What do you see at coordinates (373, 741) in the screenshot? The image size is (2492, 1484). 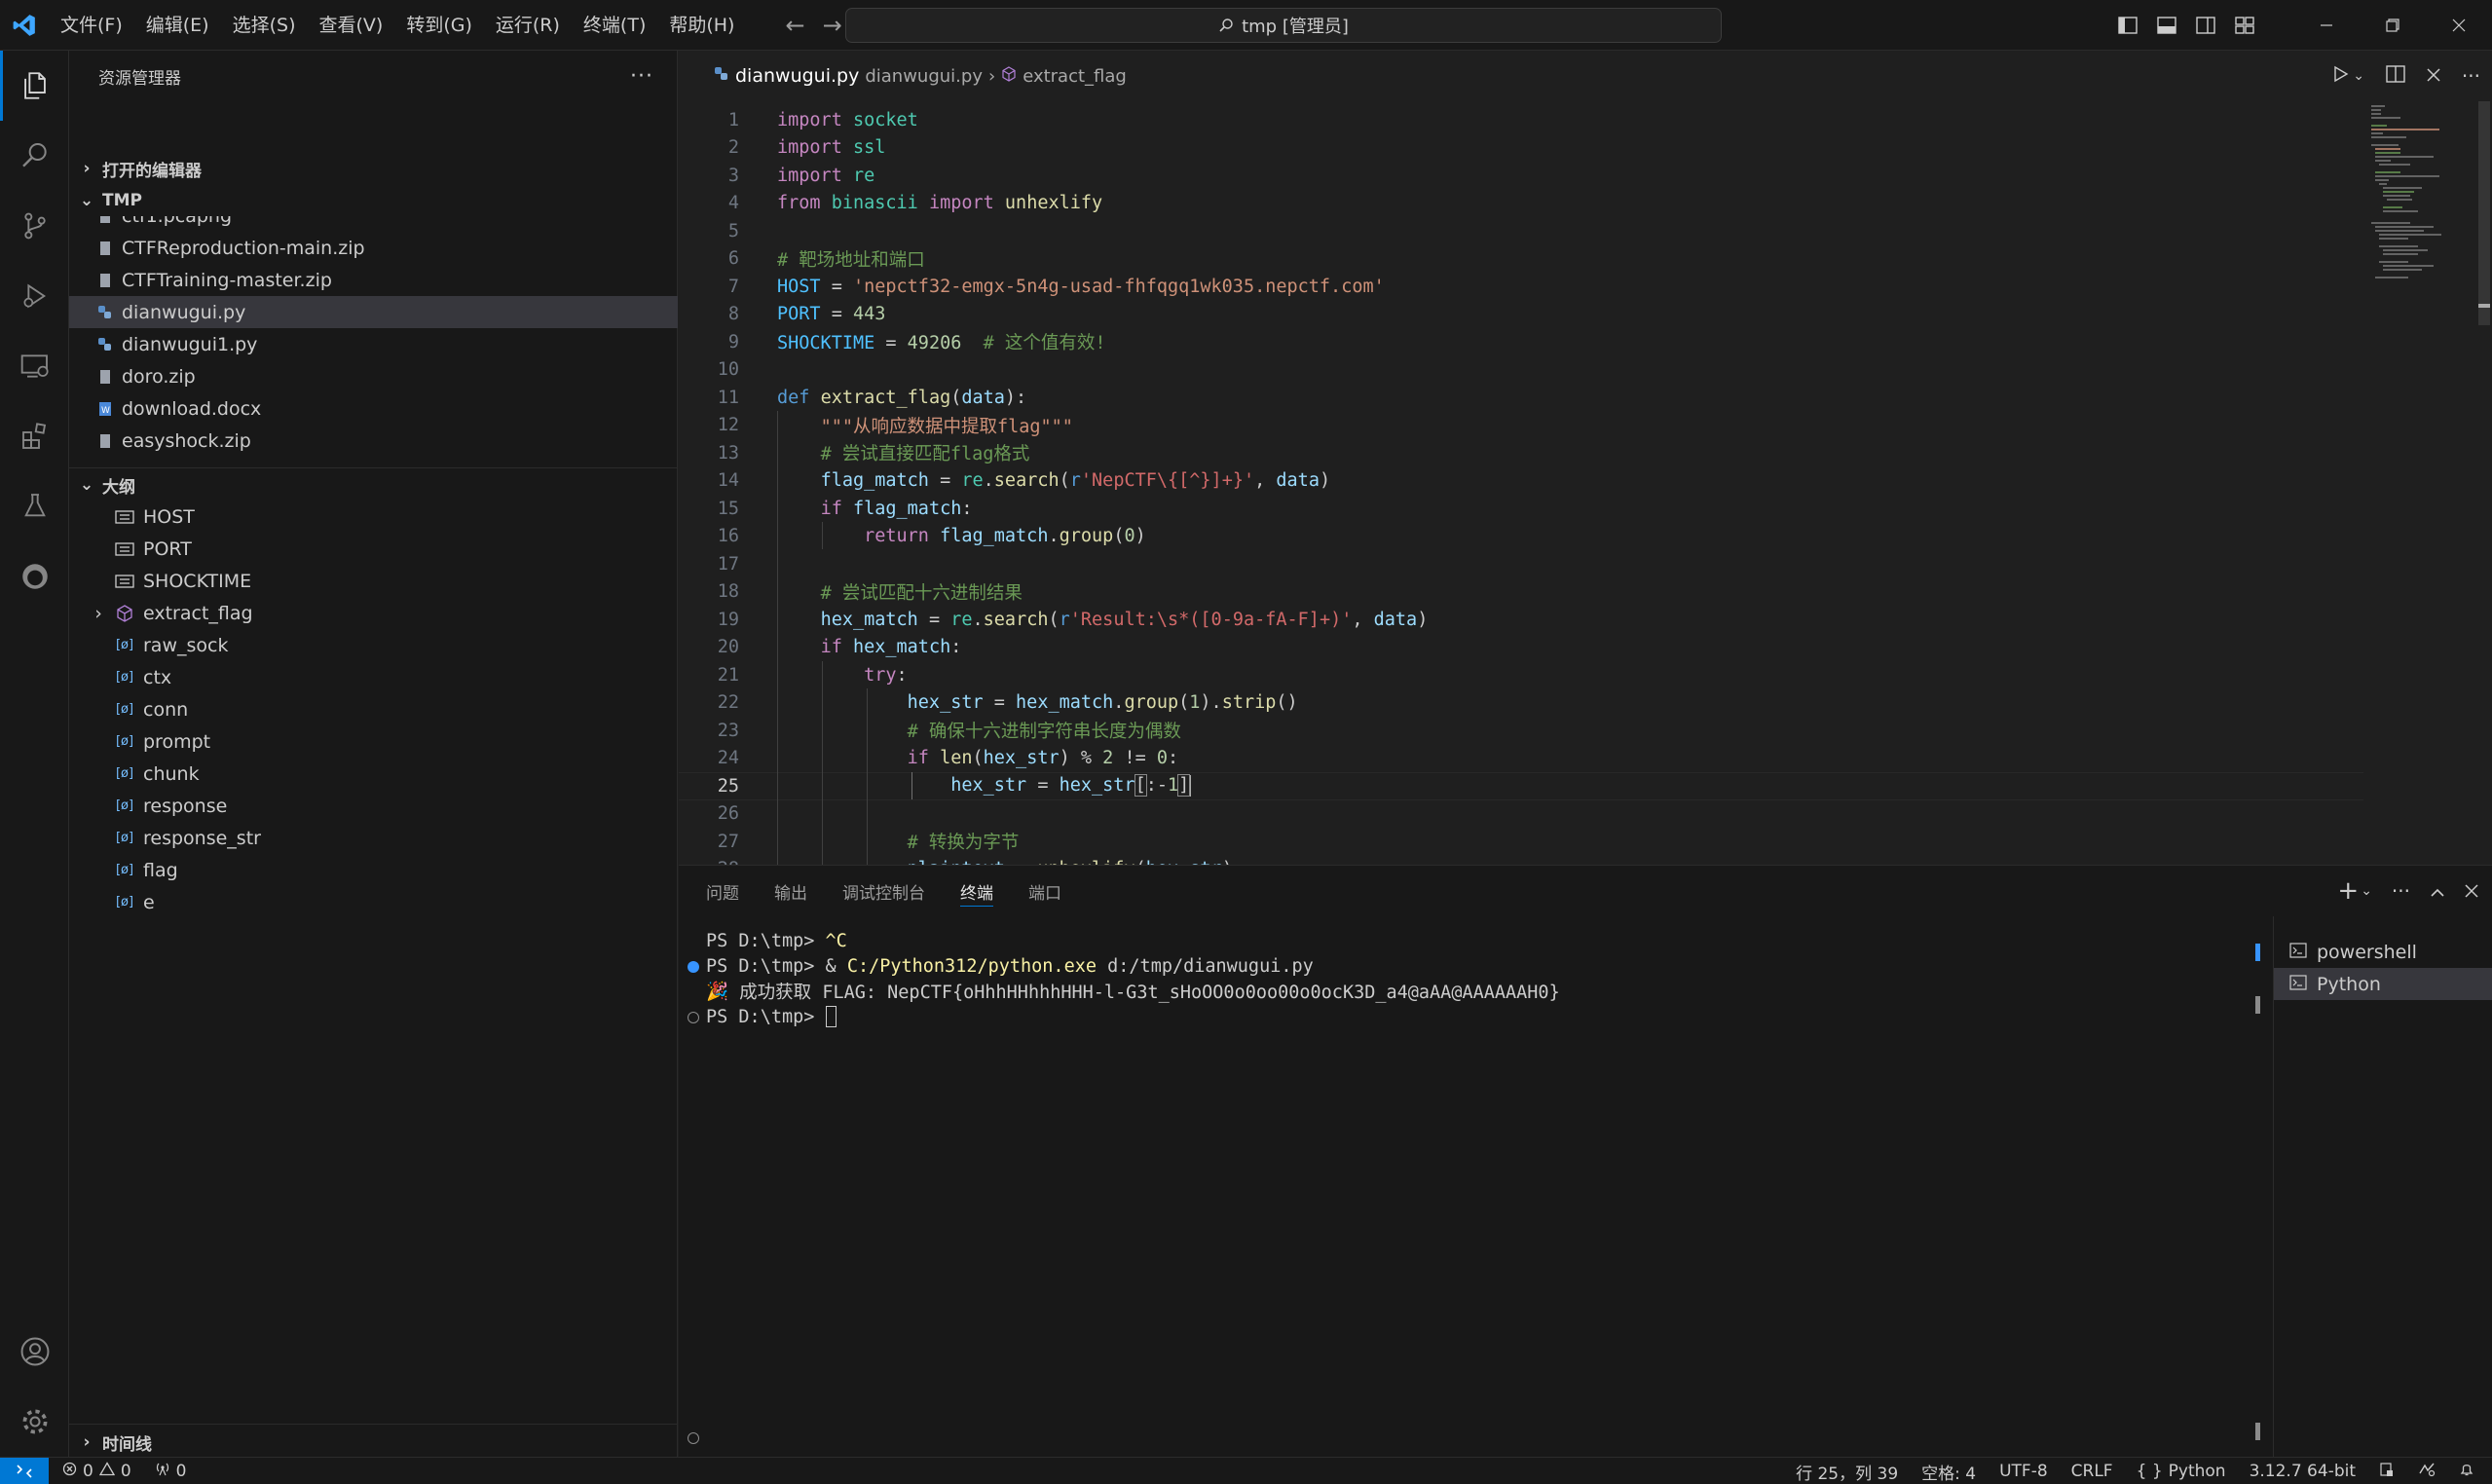 I see `outline-item-prompt: [ø] prompt` at bounding box center [373, 741].